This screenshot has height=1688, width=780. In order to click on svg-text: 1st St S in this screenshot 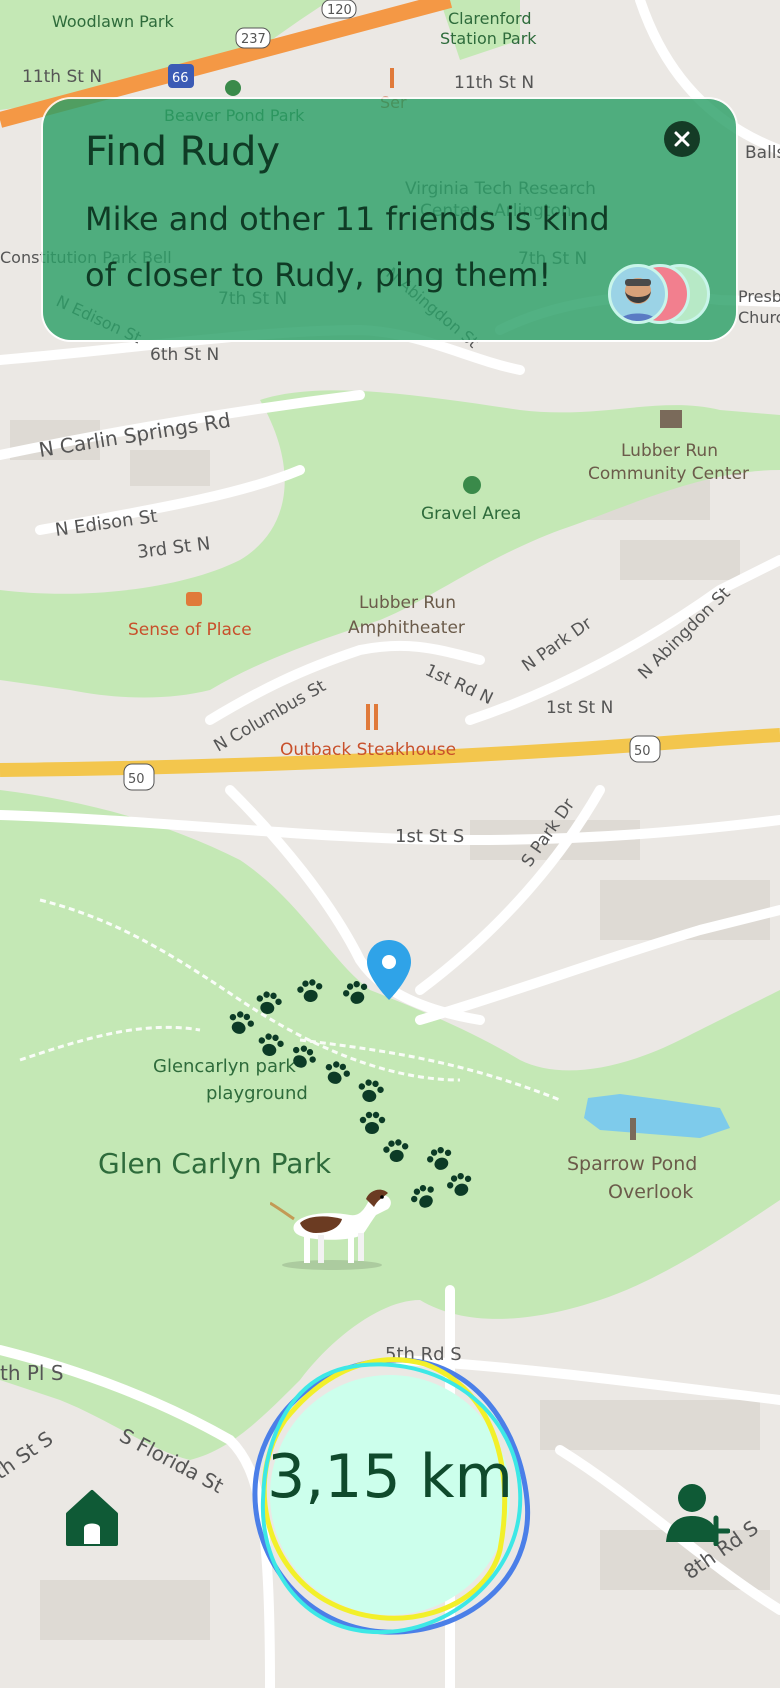, I will do `click(429, 836)`.